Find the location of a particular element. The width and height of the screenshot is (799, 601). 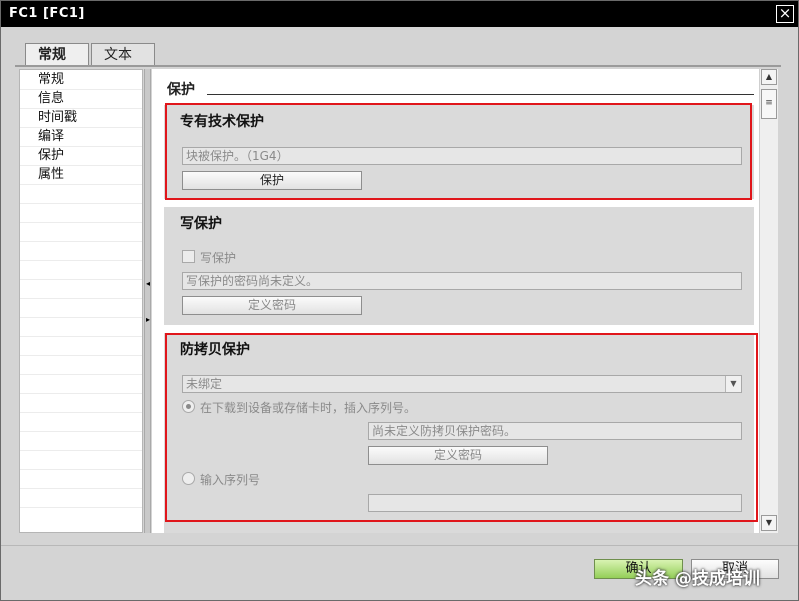

close-icon: × is located at coordinates (785, 13).